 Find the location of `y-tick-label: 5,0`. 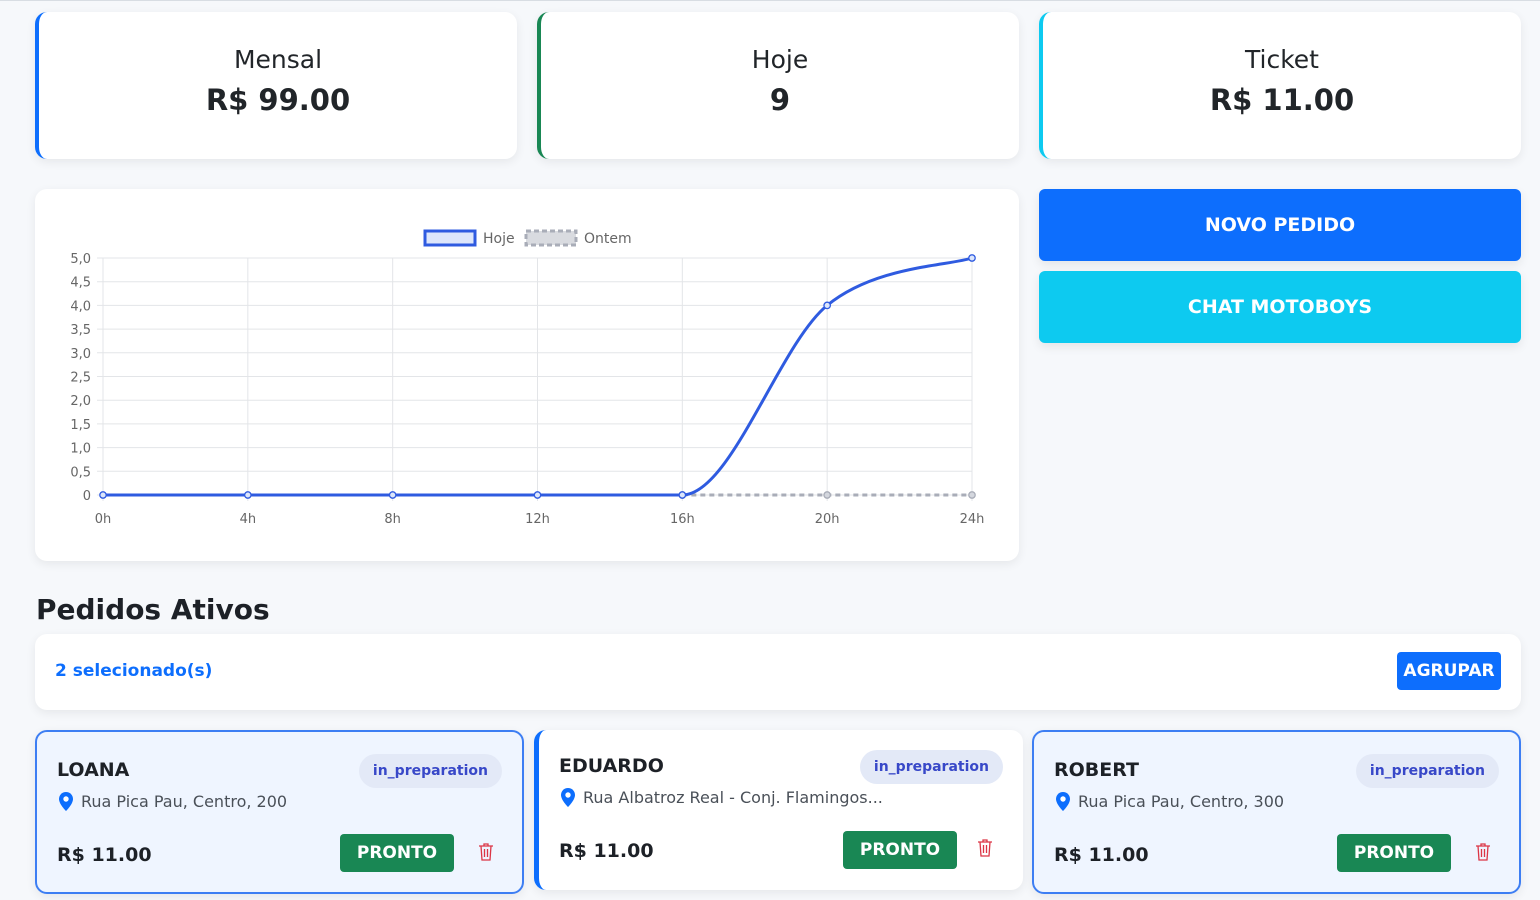

y-tick-label: 5,0 is located at coordinates (80, 259).